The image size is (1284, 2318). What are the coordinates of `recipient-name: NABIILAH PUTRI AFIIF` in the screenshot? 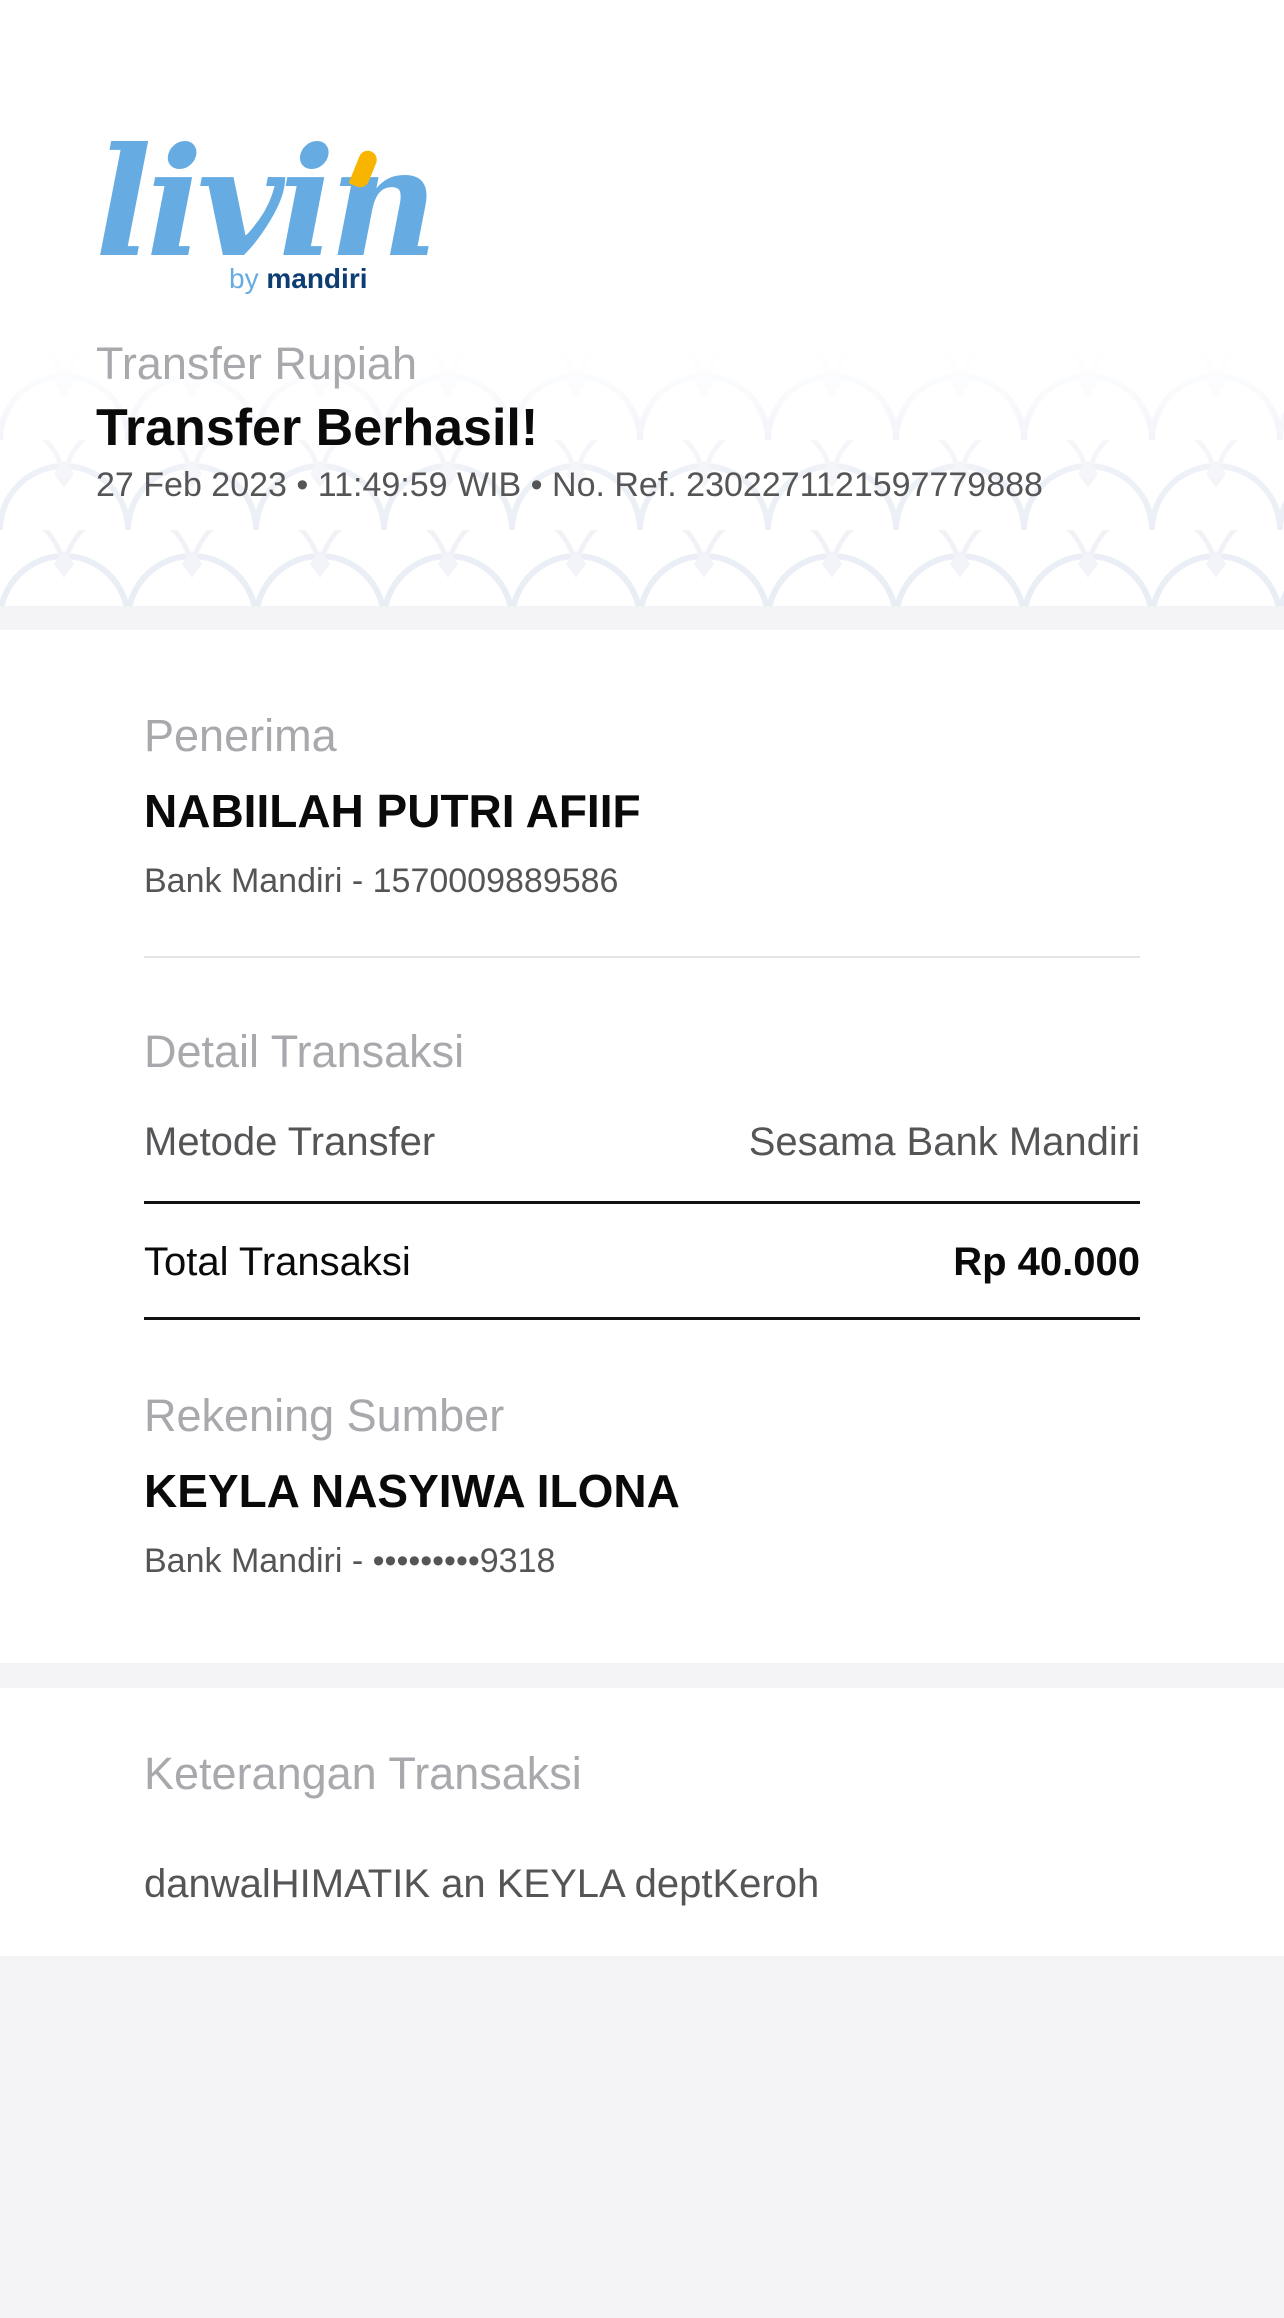 It's located at (392, 811).